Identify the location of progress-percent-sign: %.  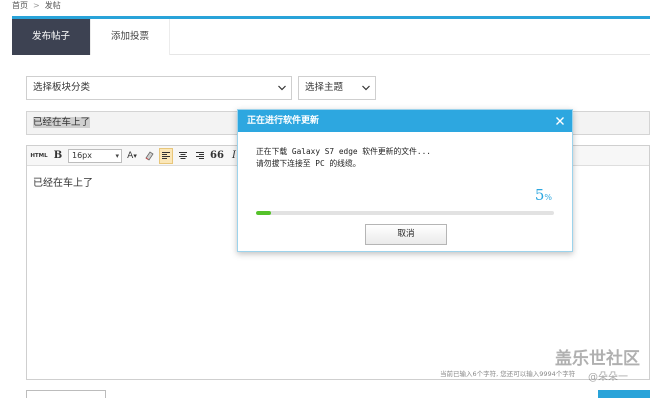
(548, 197).